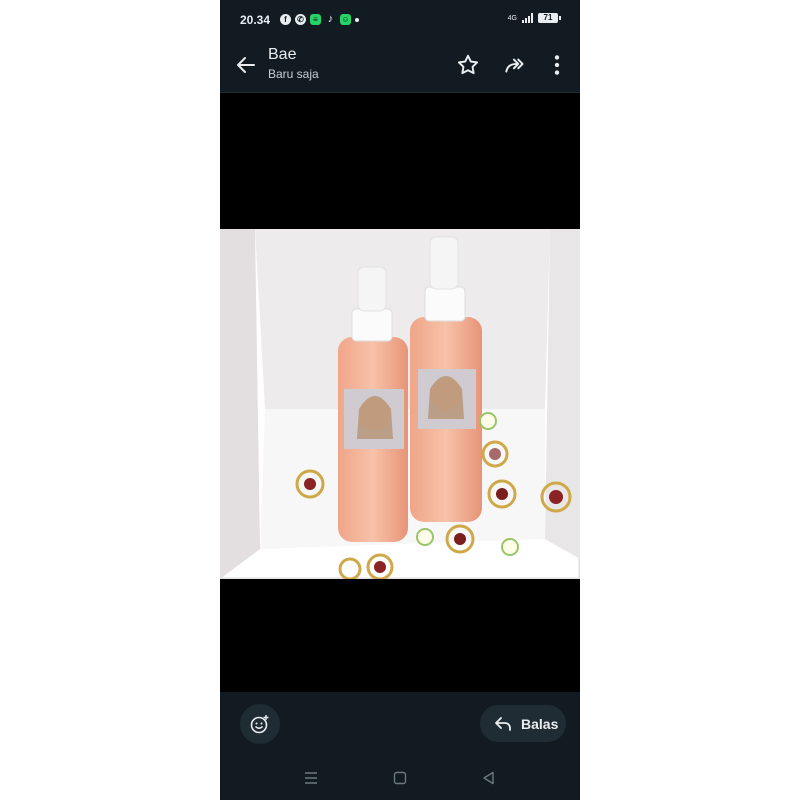  What do you see at coordinates (468, 65) in the screenshot?
I see `star-icon` at bounding box center [468, 65].